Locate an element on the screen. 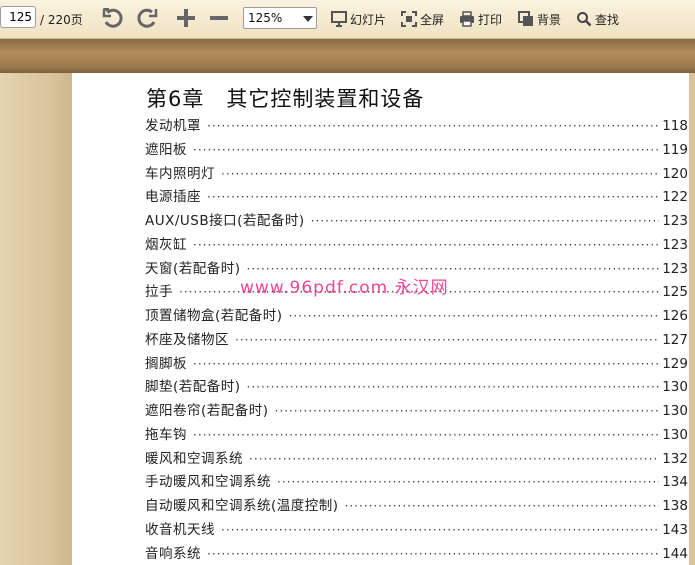 The width and height of the screenshot is (695, 565). toc-entry-title: 拉手 is located at coordinates (159, 292).